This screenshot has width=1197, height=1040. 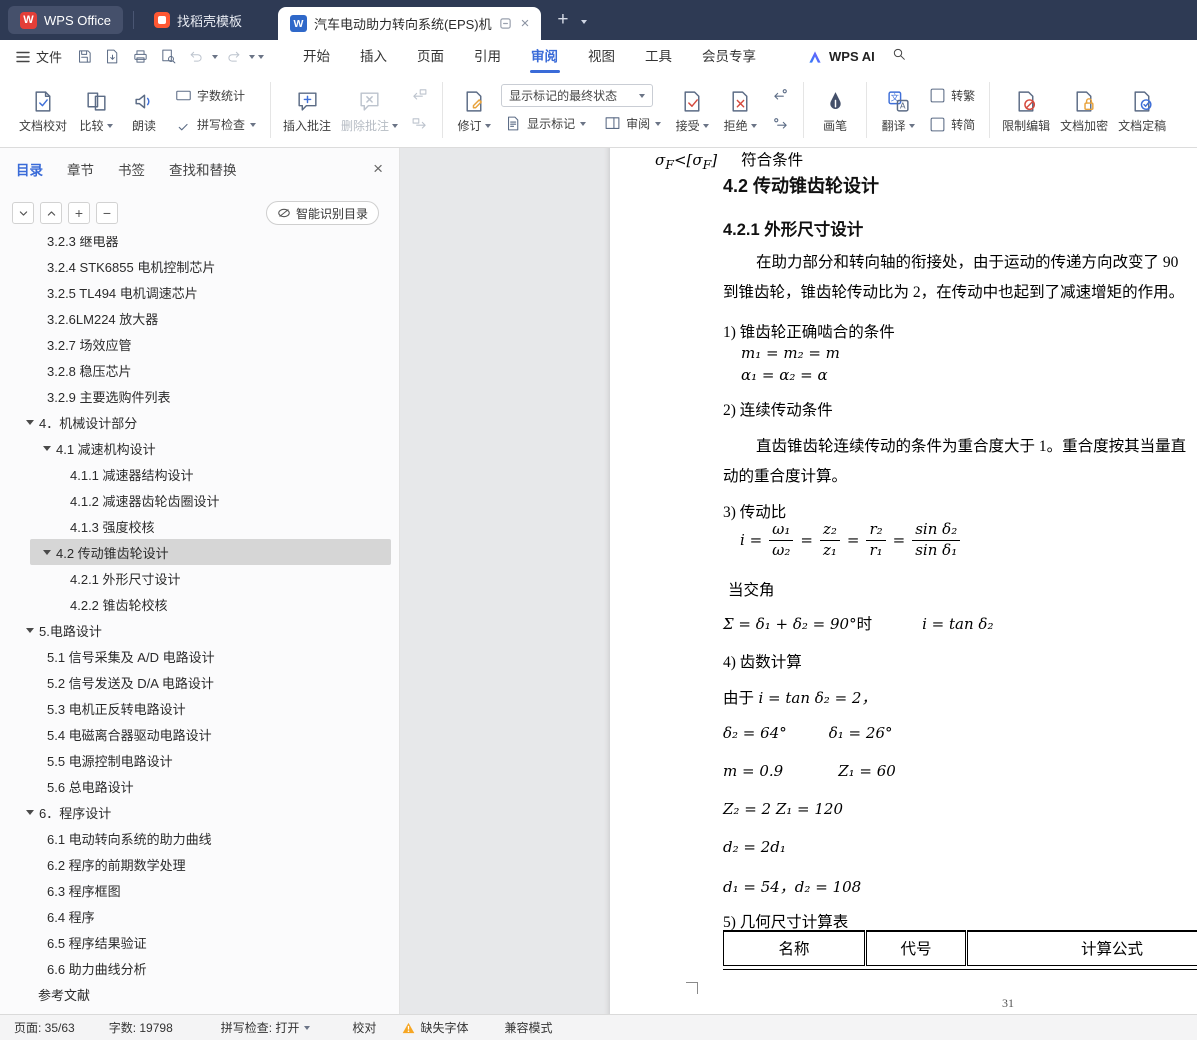 What do you see at coordinates (740, 110) in the screenshot?
I see `reject-revision-button: 拒绝` at bounding box center [740, 110].